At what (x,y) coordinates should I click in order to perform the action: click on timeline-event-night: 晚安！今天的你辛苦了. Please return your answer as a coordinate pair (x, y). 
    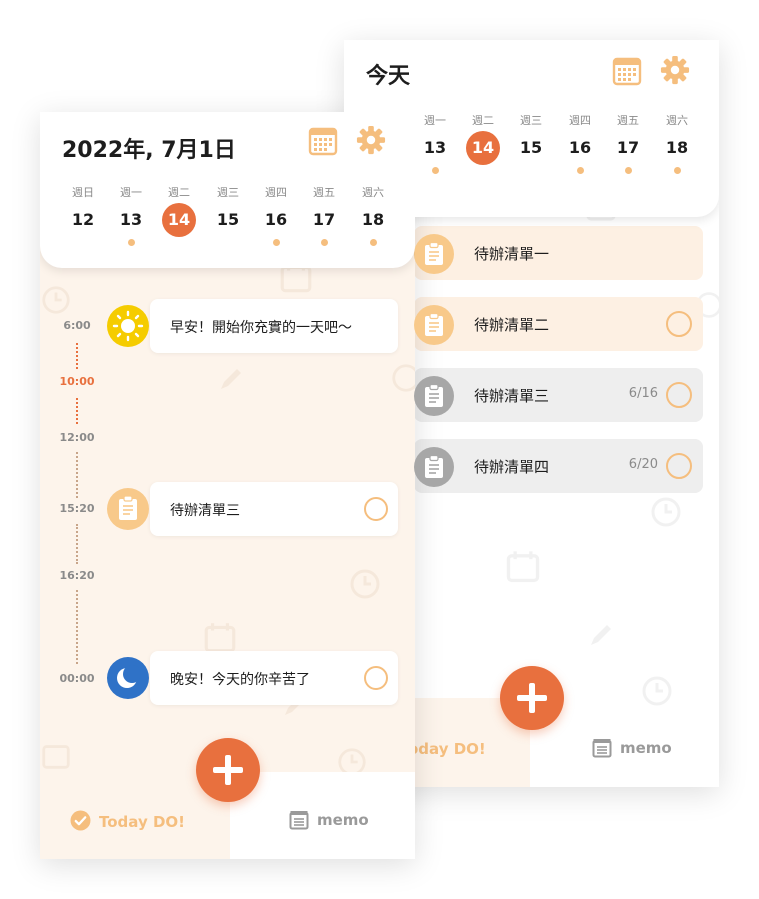
    Looking at the image, I should click on (274, 678).